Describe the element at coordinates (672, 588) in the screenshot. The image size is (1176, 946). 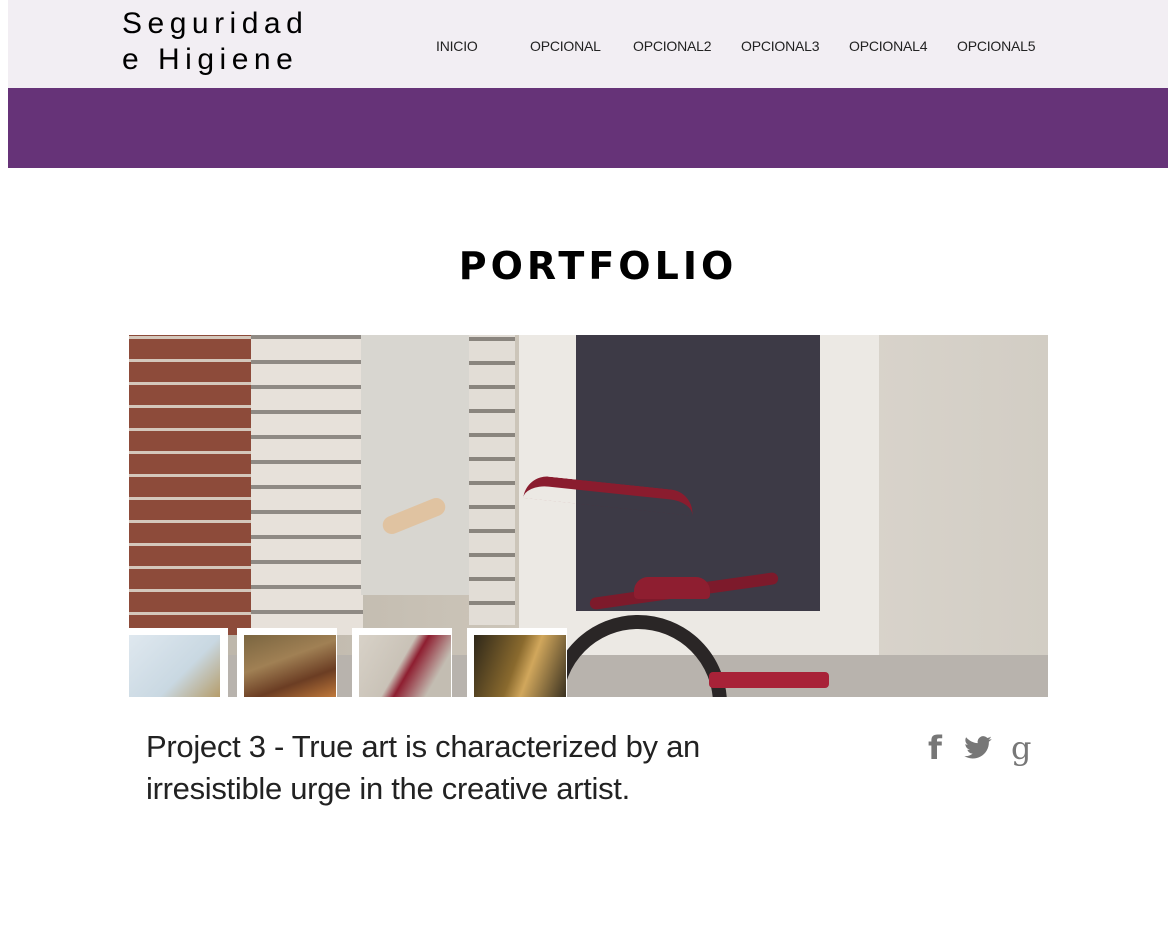
I see `slide-seat` at that location.